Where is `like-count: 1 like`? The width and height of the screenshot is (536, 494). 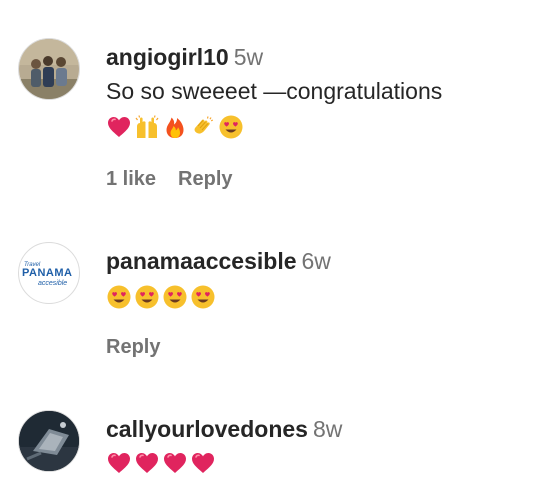
like-count: 1 like is located at coordinates (131, 179).